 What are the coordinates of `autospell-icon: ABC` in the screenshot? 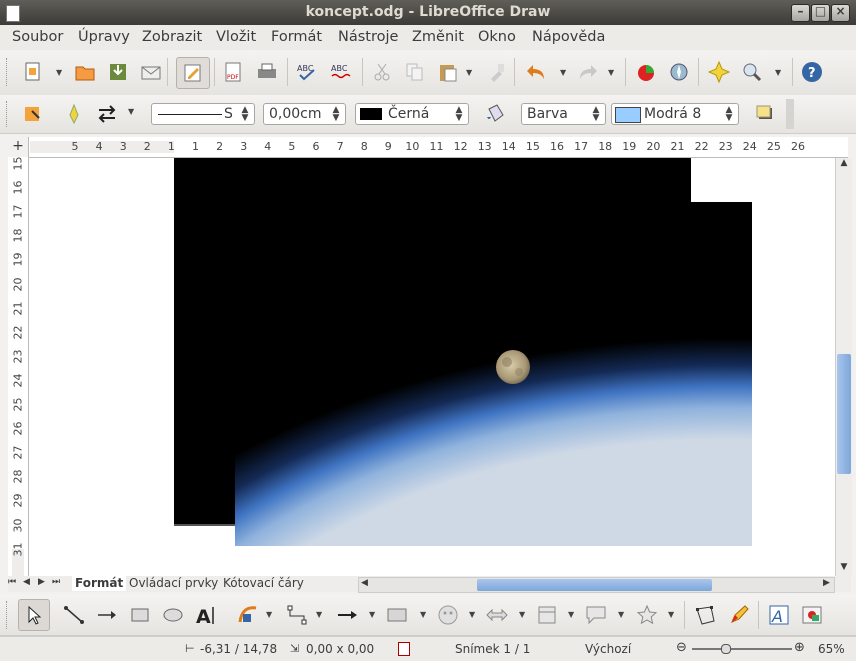 It's located at (341, 72).